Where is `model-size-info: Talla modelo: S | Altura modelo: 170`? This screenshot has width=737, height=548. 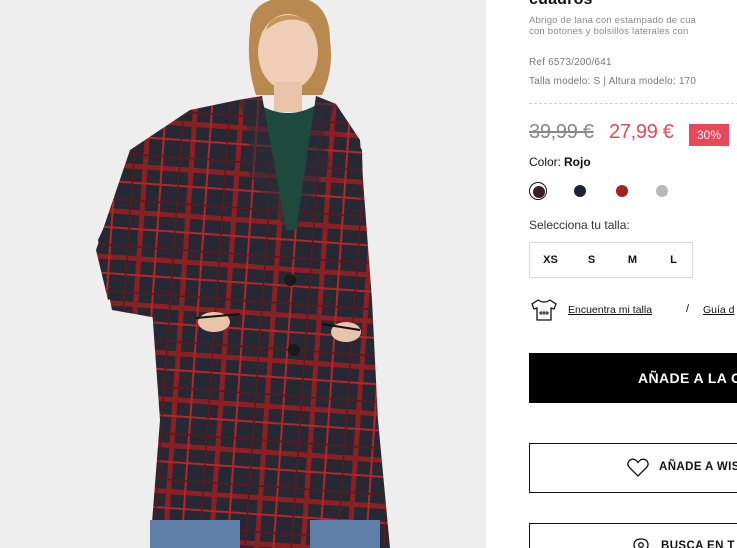 model-size-info: Talla modelo: S | Altura modelo: 170 is located at coordinates (613, 81).